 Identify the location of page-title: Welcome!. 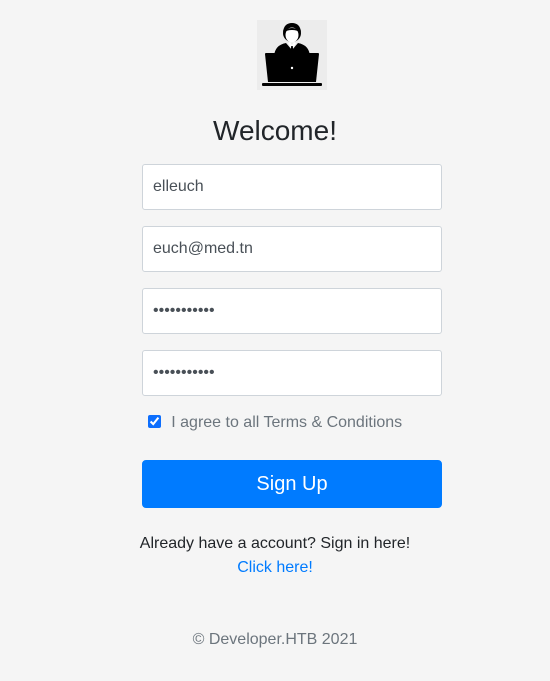
(275, 130).